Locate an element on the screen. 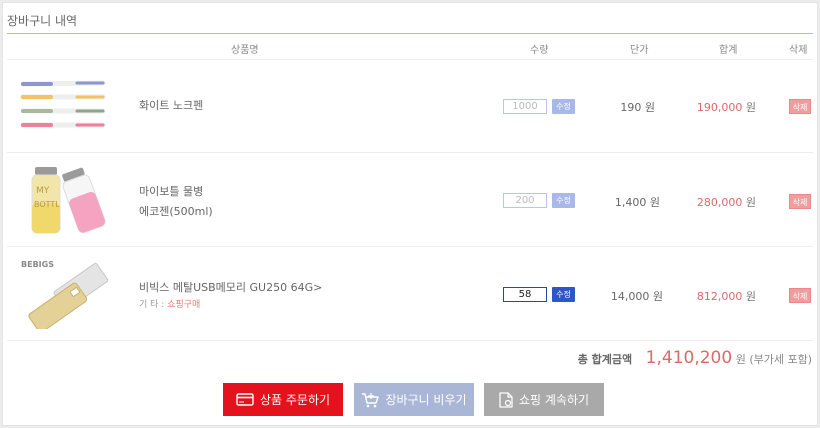 This screenshot has height=428, width=820. bottles-image: MY BOTTL is located at coordinates (68, 200).